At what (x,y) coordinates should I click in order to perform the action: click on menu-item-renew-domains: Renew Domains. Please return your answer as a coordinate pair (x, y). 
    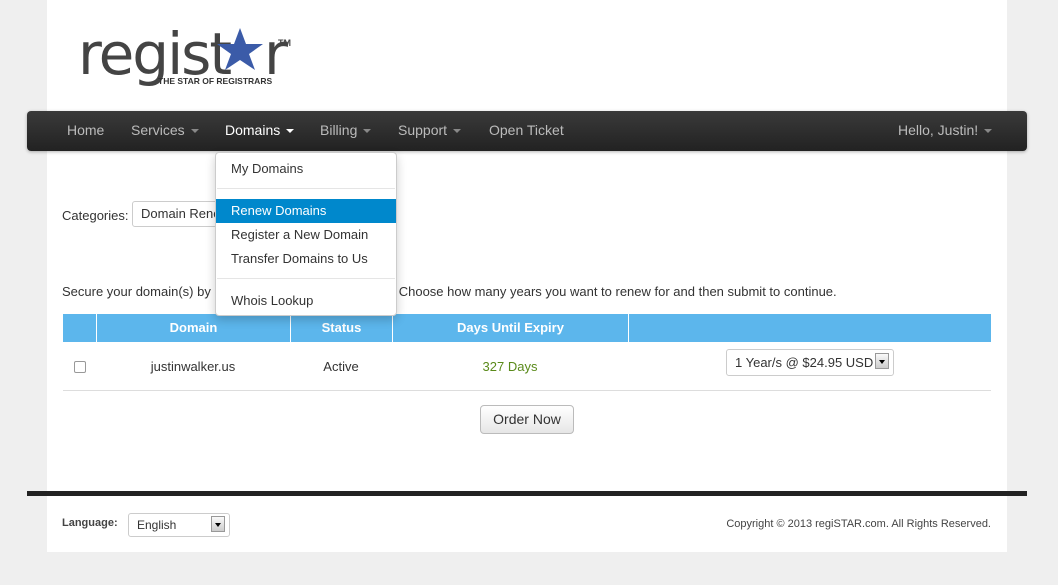
    Looking at the image, I should click on (306, 211).